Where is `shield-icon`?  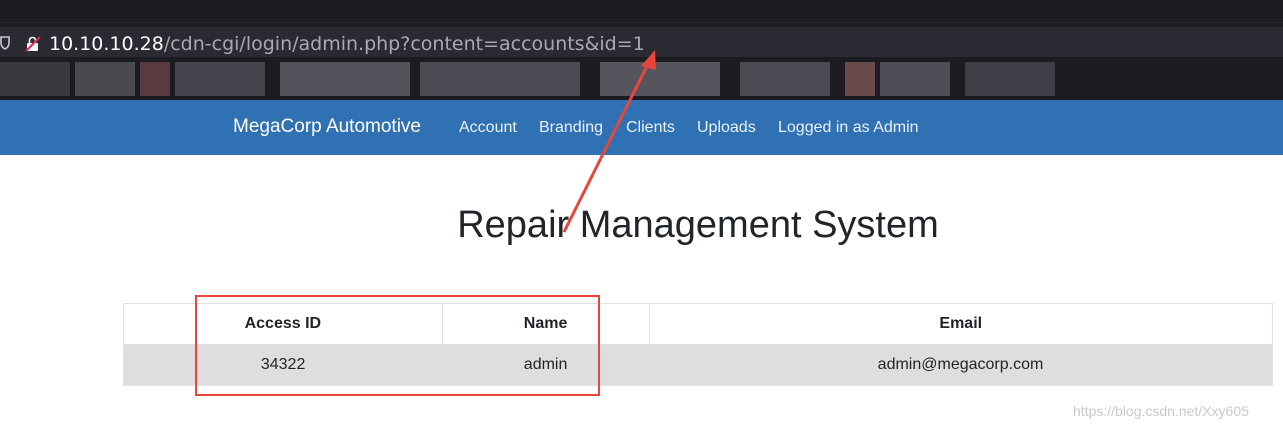 shield-icon is located at coordinates (5, 43).